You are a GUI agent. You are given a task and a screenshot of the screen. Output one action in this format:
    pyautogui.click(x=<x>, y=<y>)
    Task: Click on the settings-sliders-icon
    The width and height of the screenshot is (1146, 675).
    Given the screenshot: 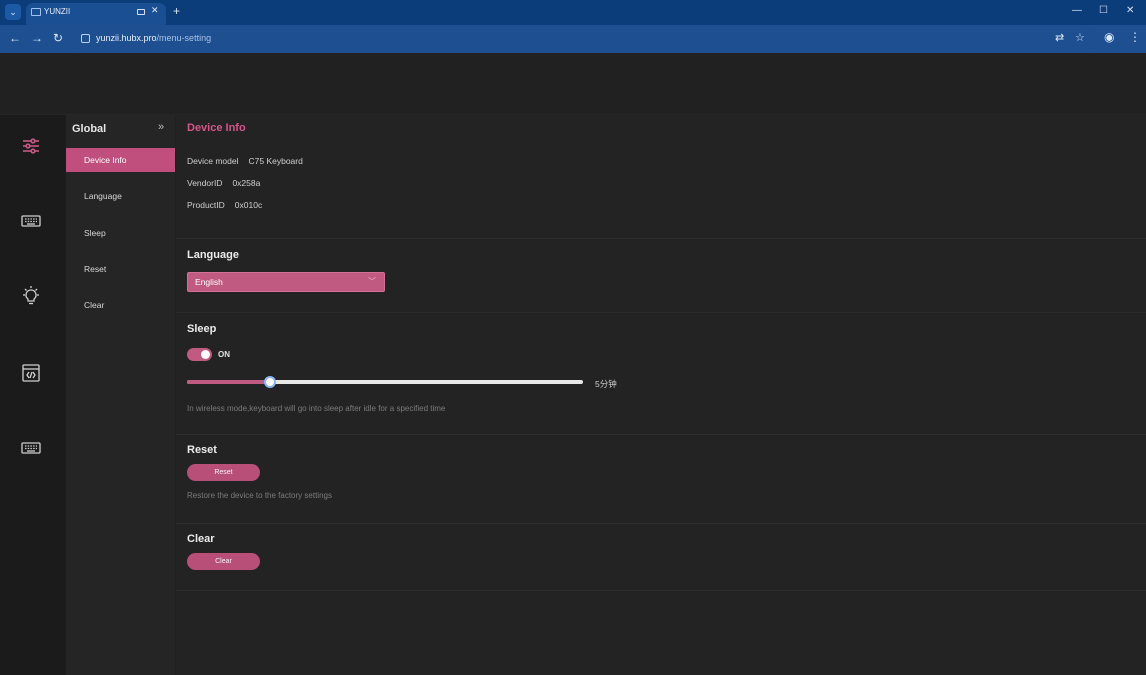 What is the action you would take?
    pyautogui.click(x=31, y=146)
    